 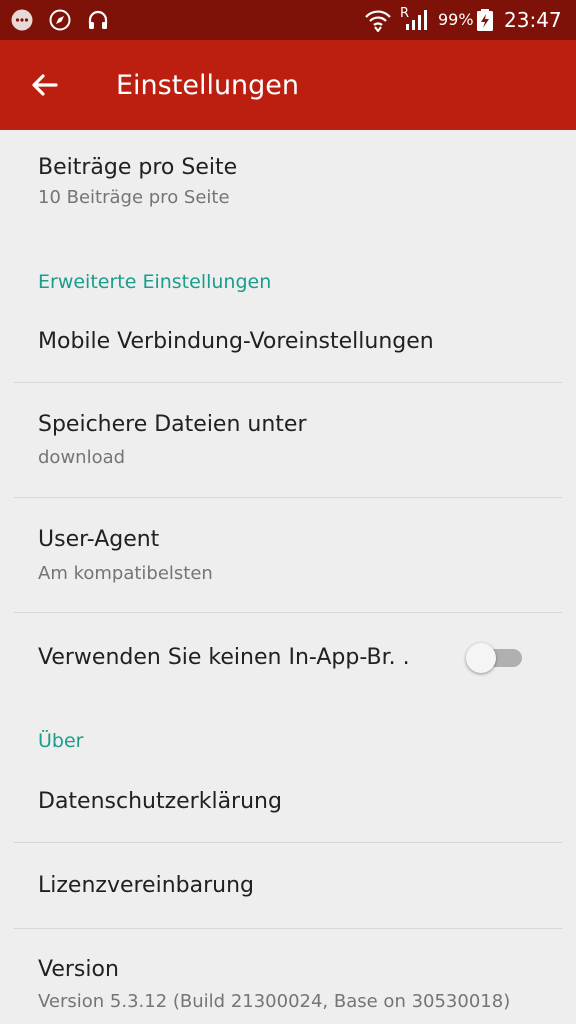 I want to click on setting-subtitle: Am kompatibelsten, so click(x=125, y=573).